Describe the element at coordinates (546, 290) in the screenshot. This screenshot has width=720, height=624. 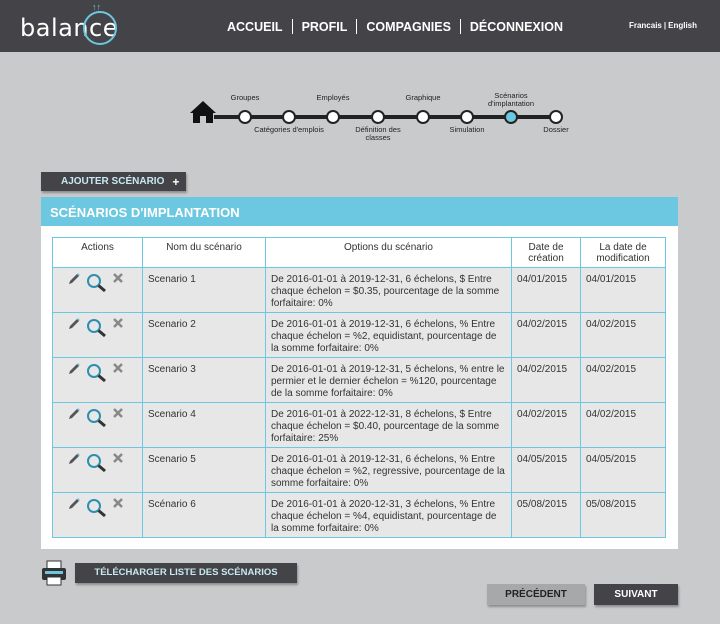
I see `created-date: 04/01/2015` at that location.